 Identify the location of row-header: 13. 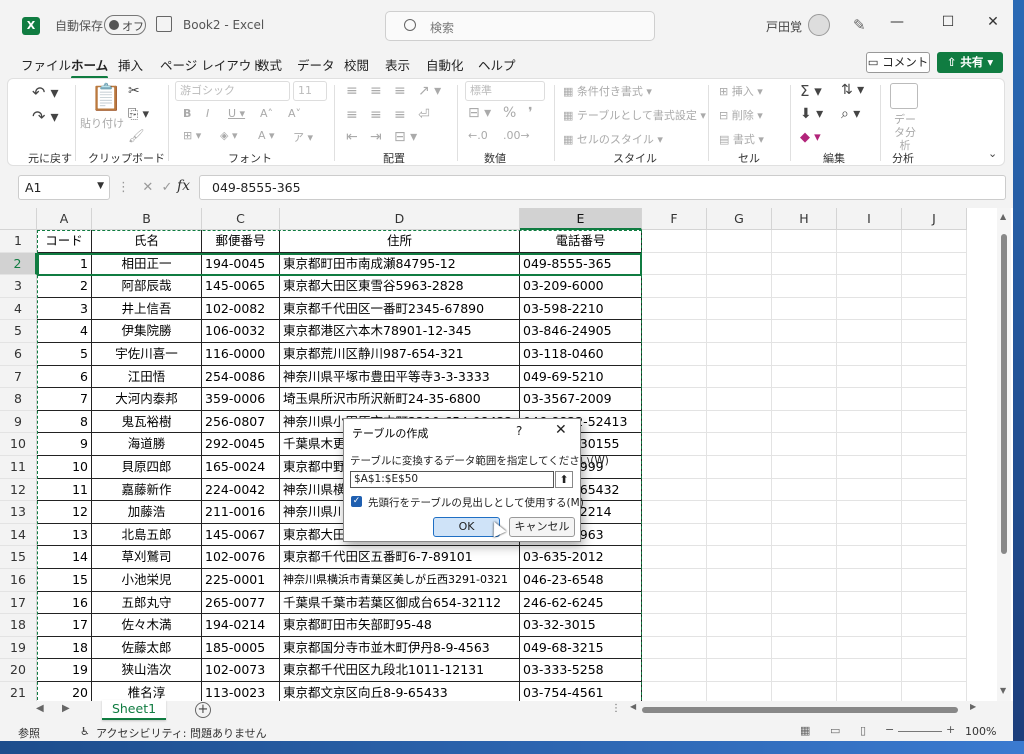
(18, 512).